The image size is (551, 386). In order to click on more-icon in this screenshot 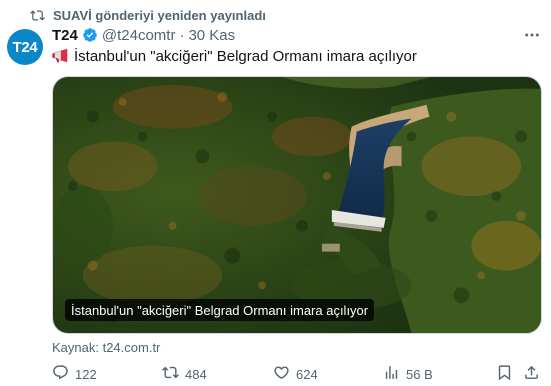, I will do `click(532, 35)`.